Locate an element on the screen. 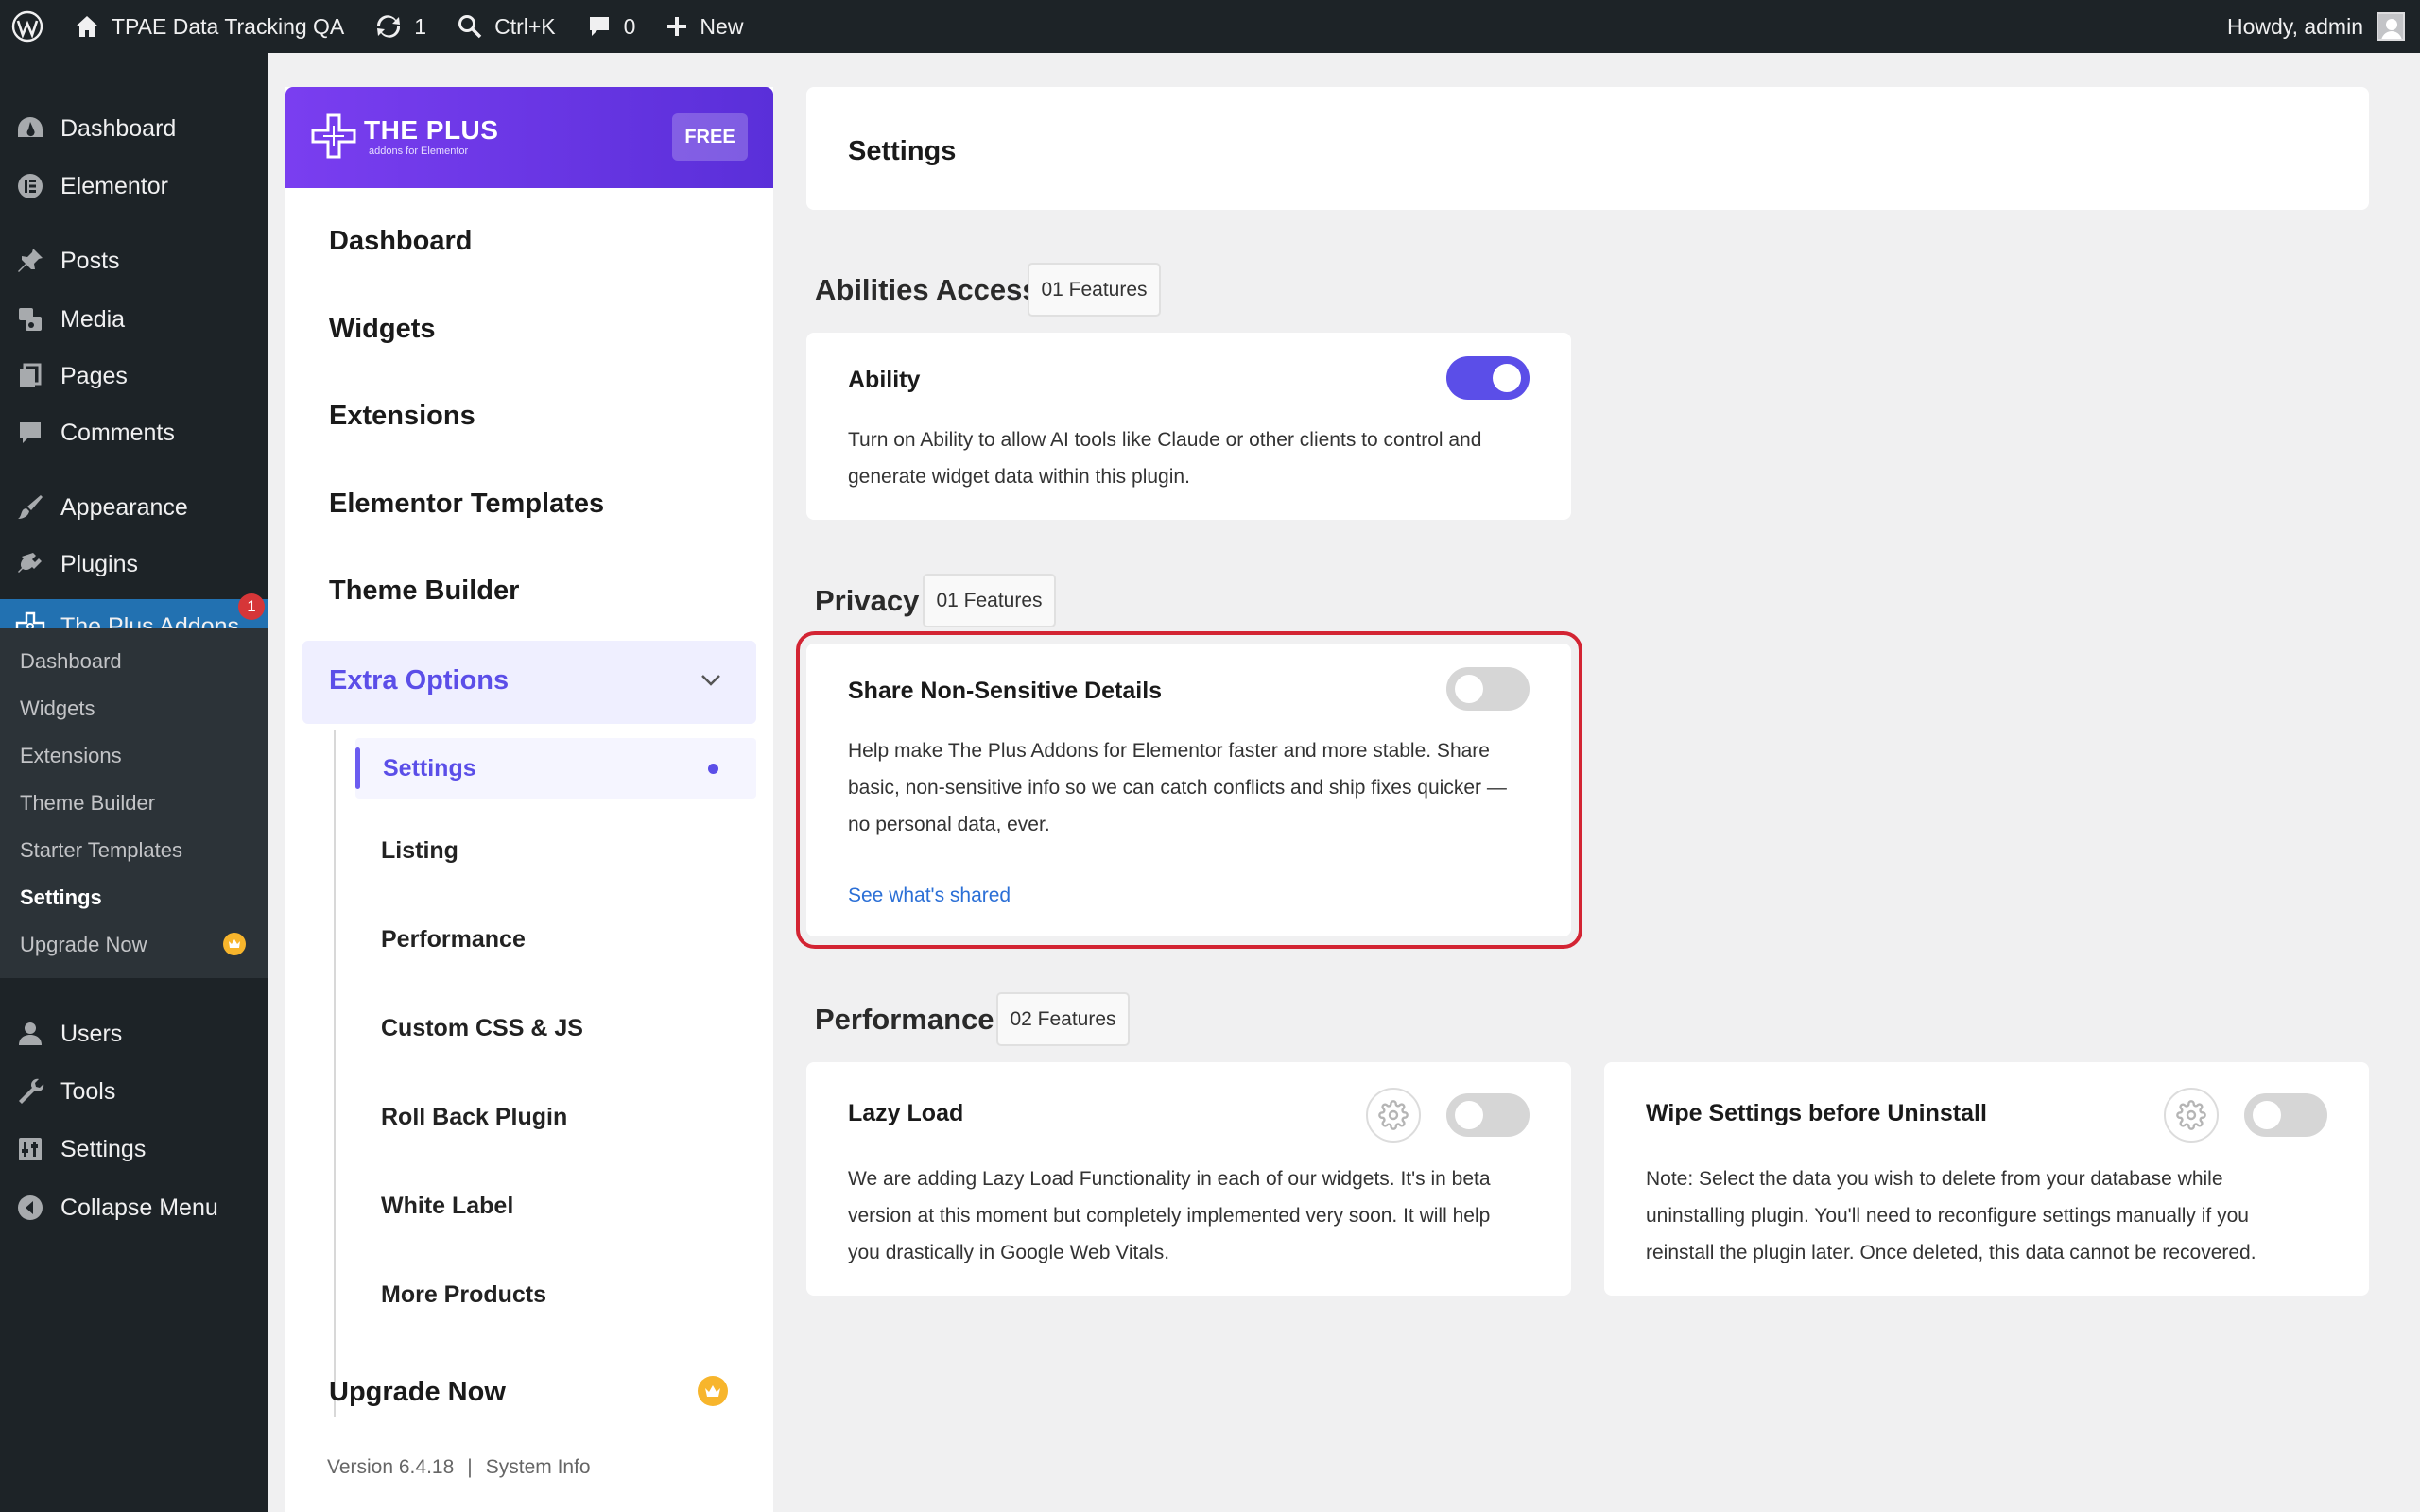  extra-options-label: Extra Options is located at coordinates (419, 680).